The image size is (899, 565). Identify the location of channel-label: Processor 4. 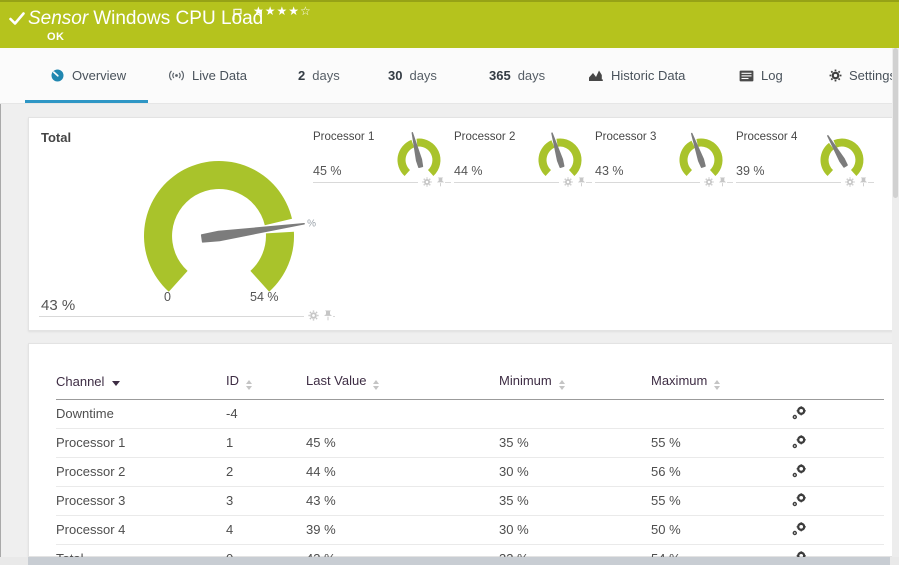
(767, 137).